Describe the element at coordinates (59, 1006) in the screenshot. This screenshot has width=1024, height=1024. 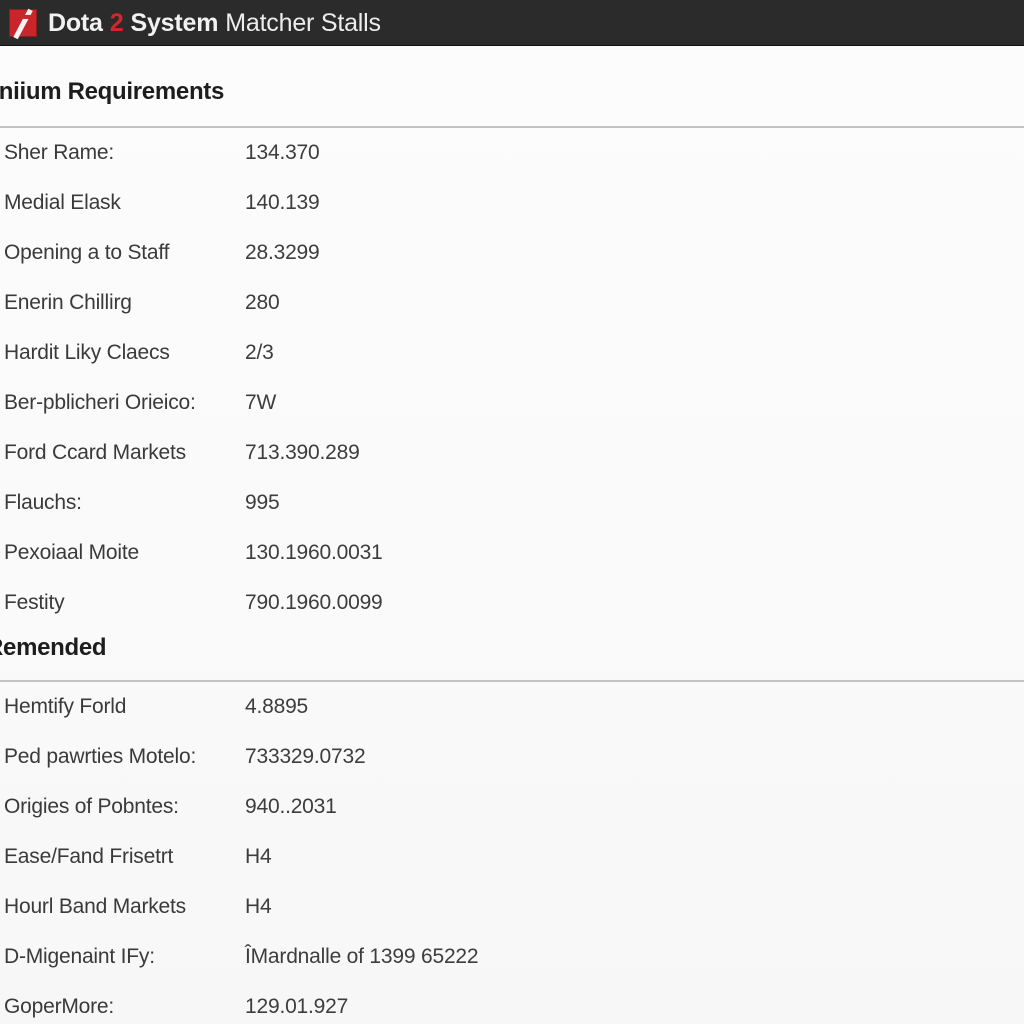
I see `row-label: GoperMore:` at that location.